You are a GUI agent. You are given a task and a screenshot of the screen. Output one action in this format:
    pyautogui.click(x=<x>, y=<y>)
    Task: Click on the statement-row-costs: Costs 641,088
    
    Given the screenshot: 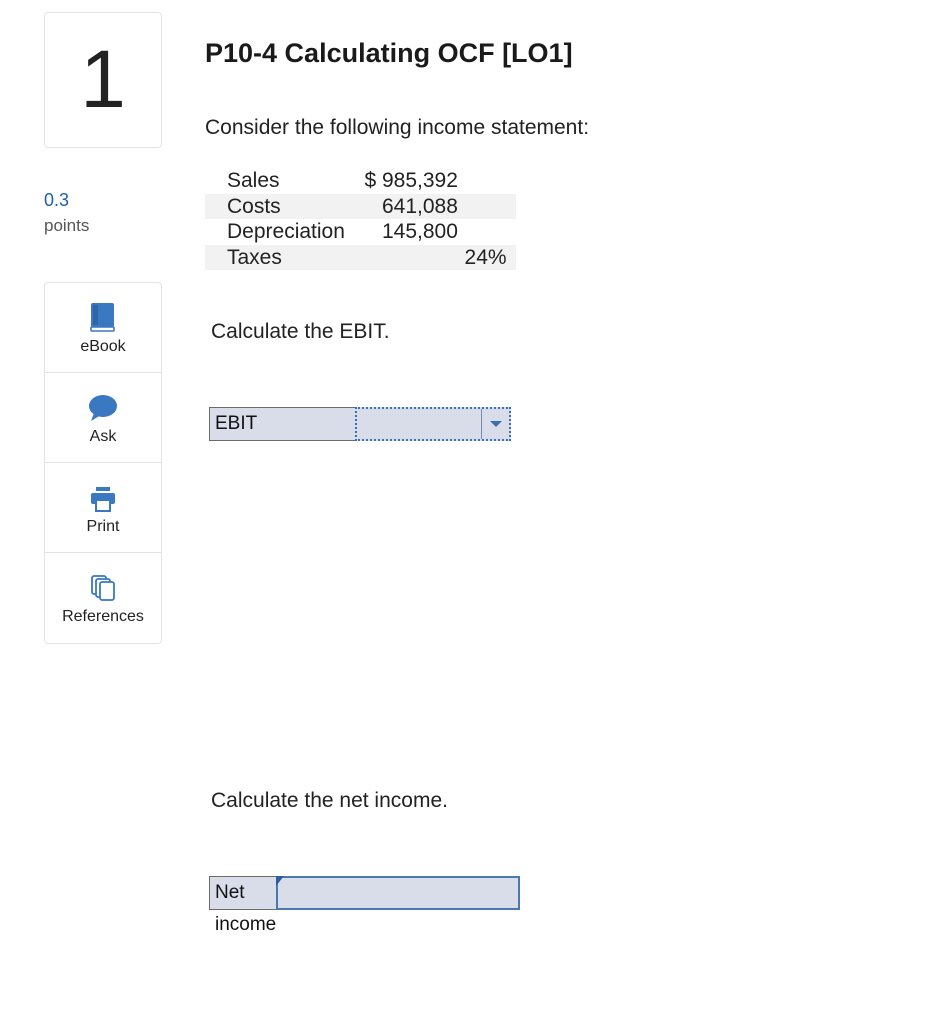 What is the action you would take?
    pyautogui.click(x=360, y=206)
    